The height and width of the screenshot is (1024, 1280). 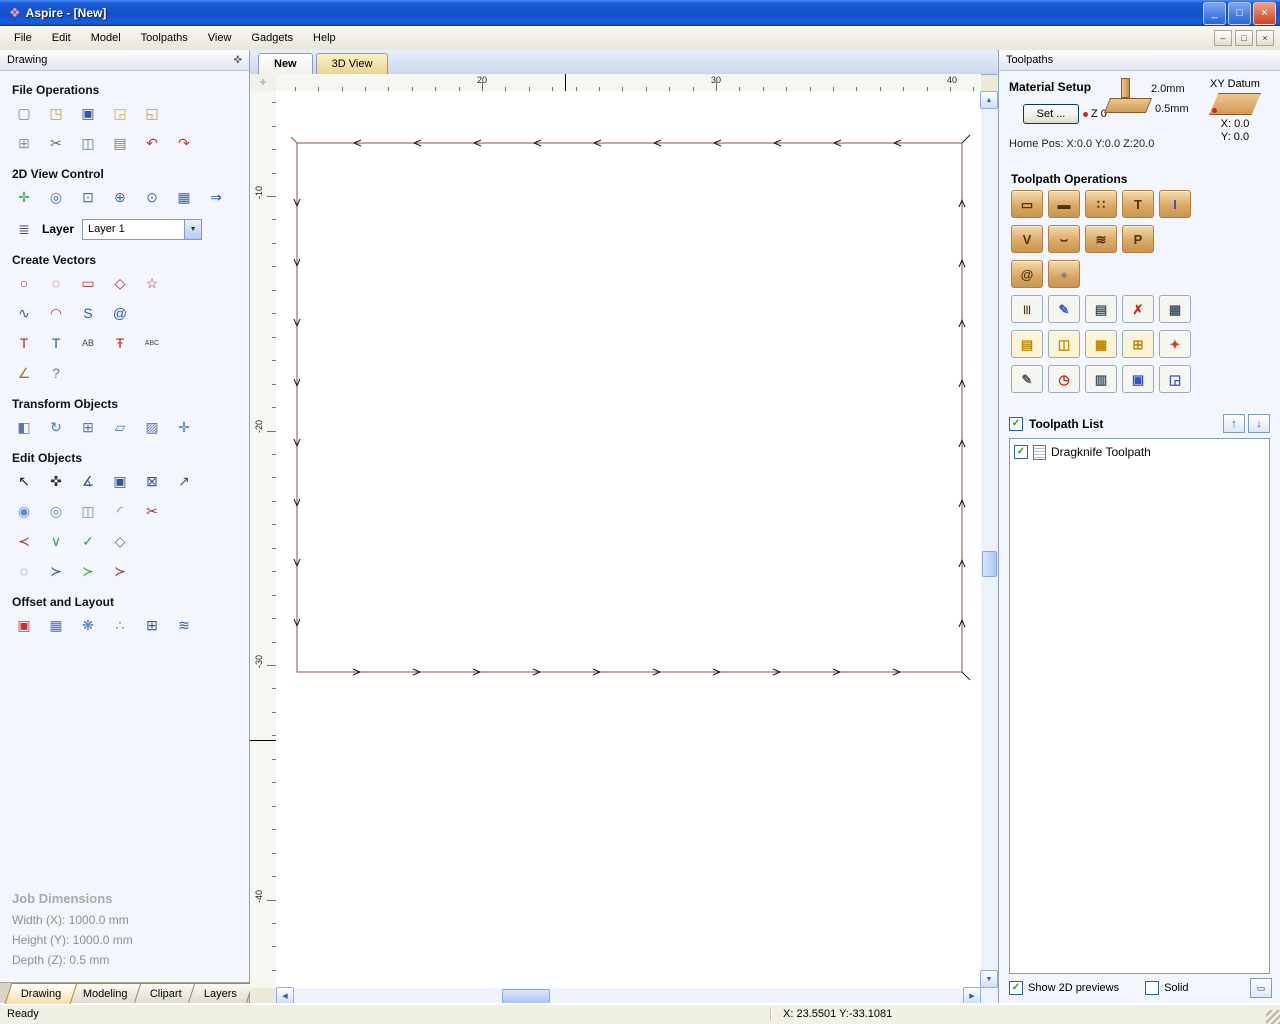 I want to click on menu-gadgets: Gadgets, so click(x=272, y=38).